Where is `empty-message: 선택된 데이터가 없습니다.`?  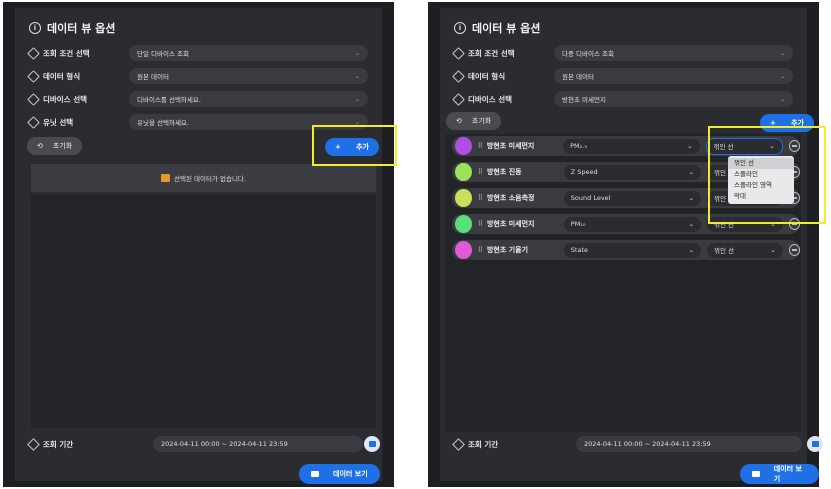
empty-message: 선택된 데이터가 없습니다. is located at coordinates (210, 179).